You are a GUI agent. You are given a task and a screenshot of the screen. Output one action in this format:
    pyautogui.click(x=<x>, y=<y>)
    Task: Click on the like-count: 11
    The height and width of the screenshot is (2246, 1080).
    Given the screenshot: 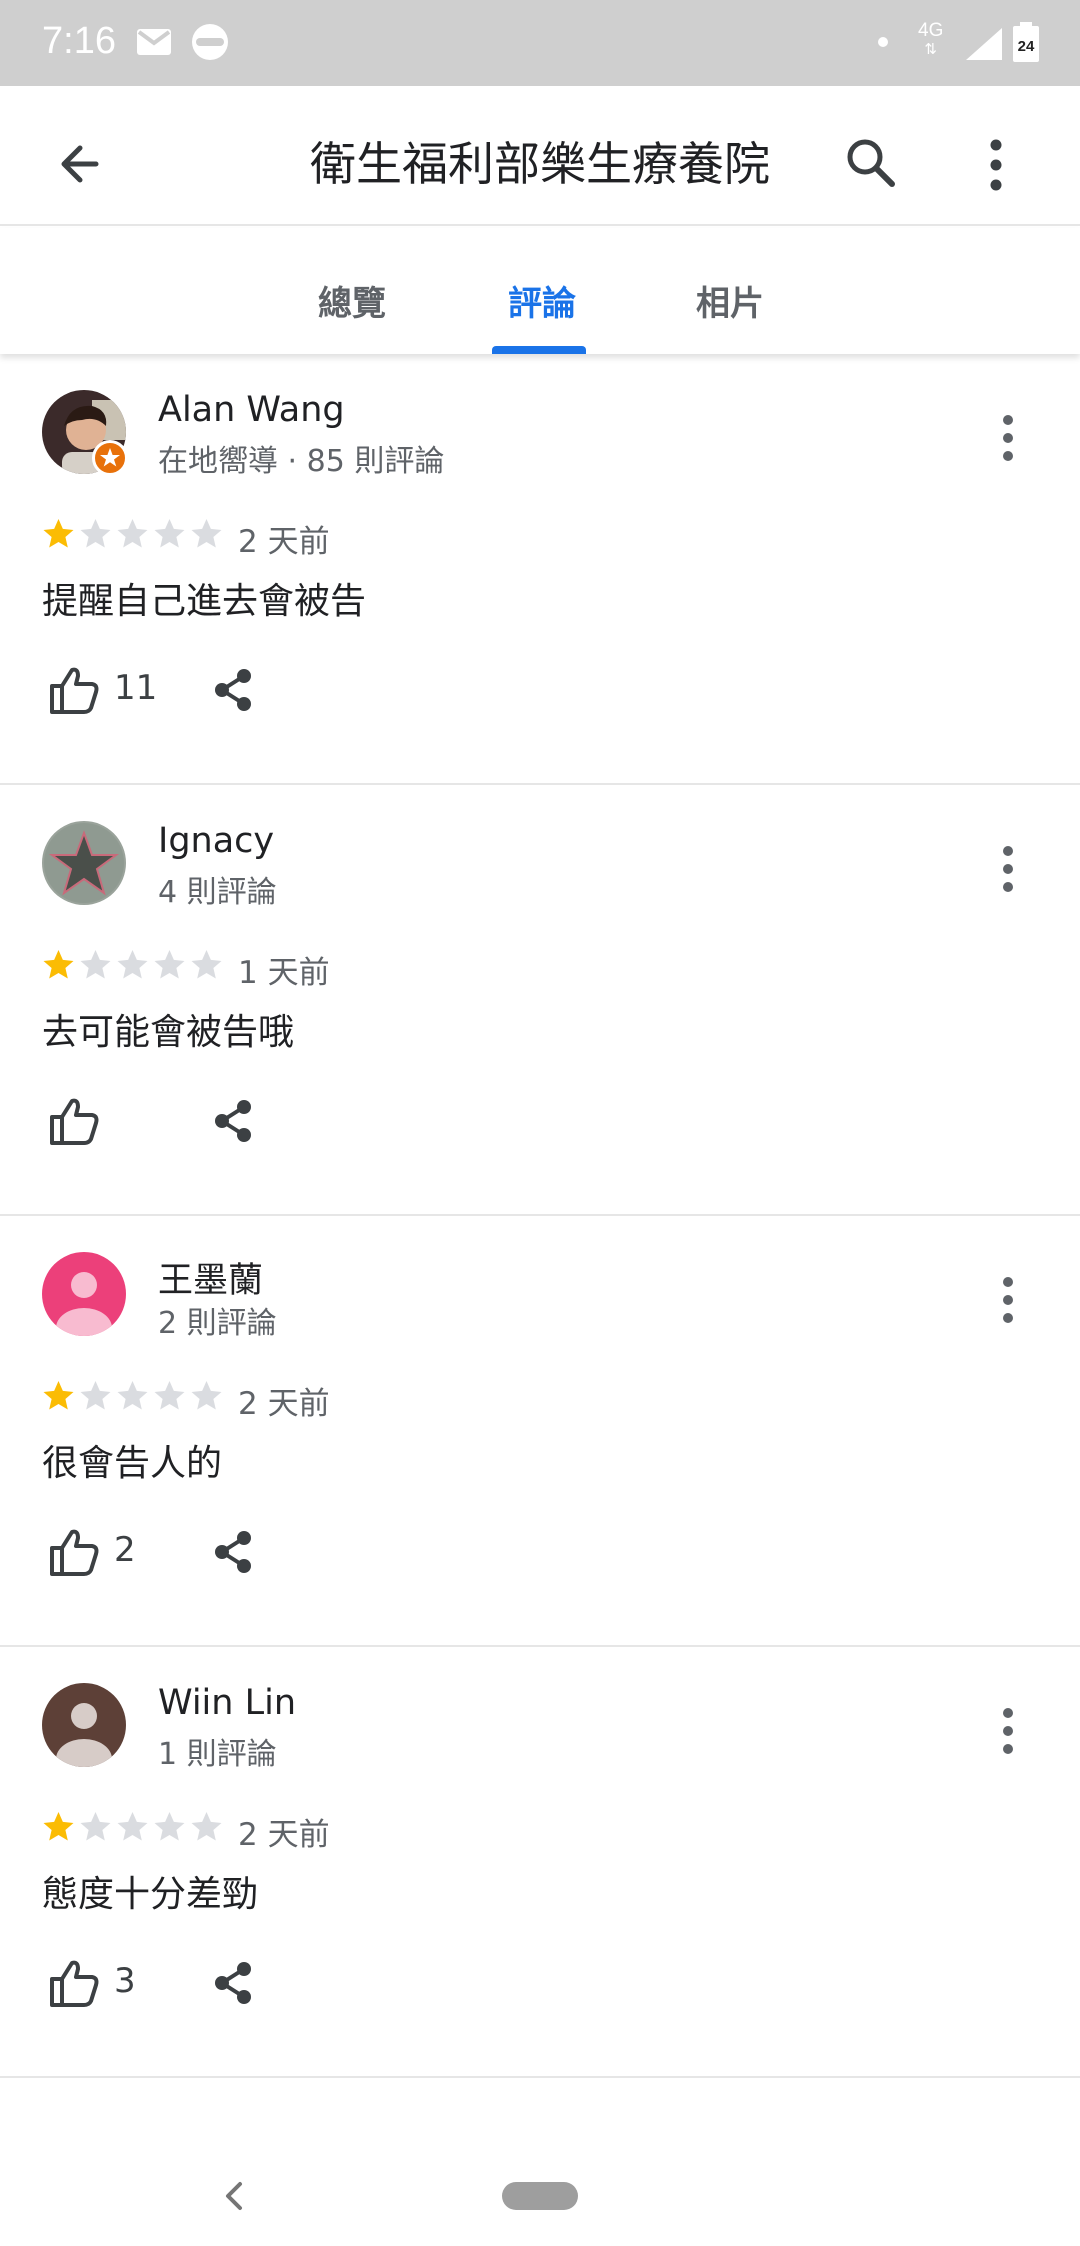 What is the action you would take?
    pyautogui.click(x=136, y=688)
    